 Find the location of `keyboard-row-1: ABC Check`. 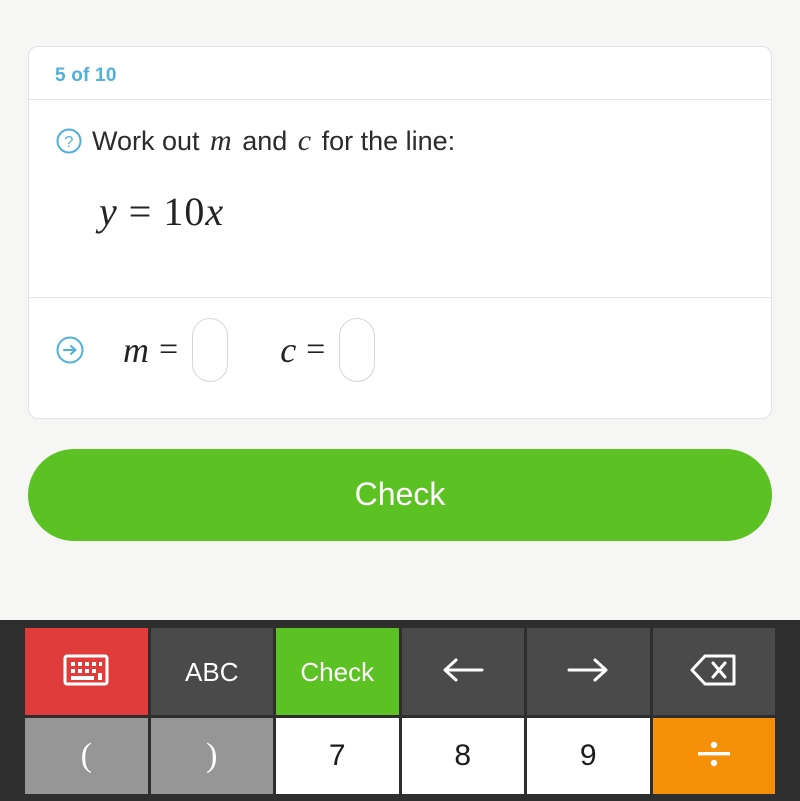

keyboard-row-1: ABC Check is located at coordinates (400, 671).